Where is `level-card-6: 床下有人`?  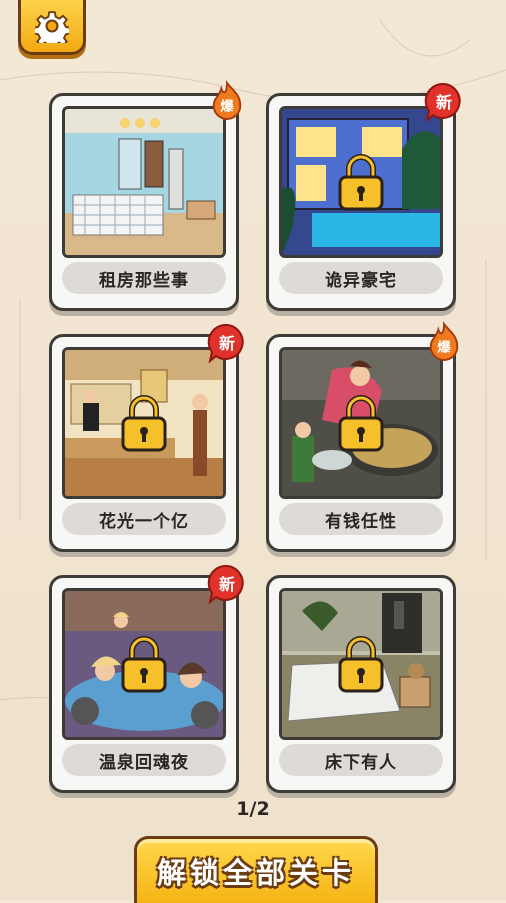
level-card-6: 床下有人 is located at coordinates (361, 684).